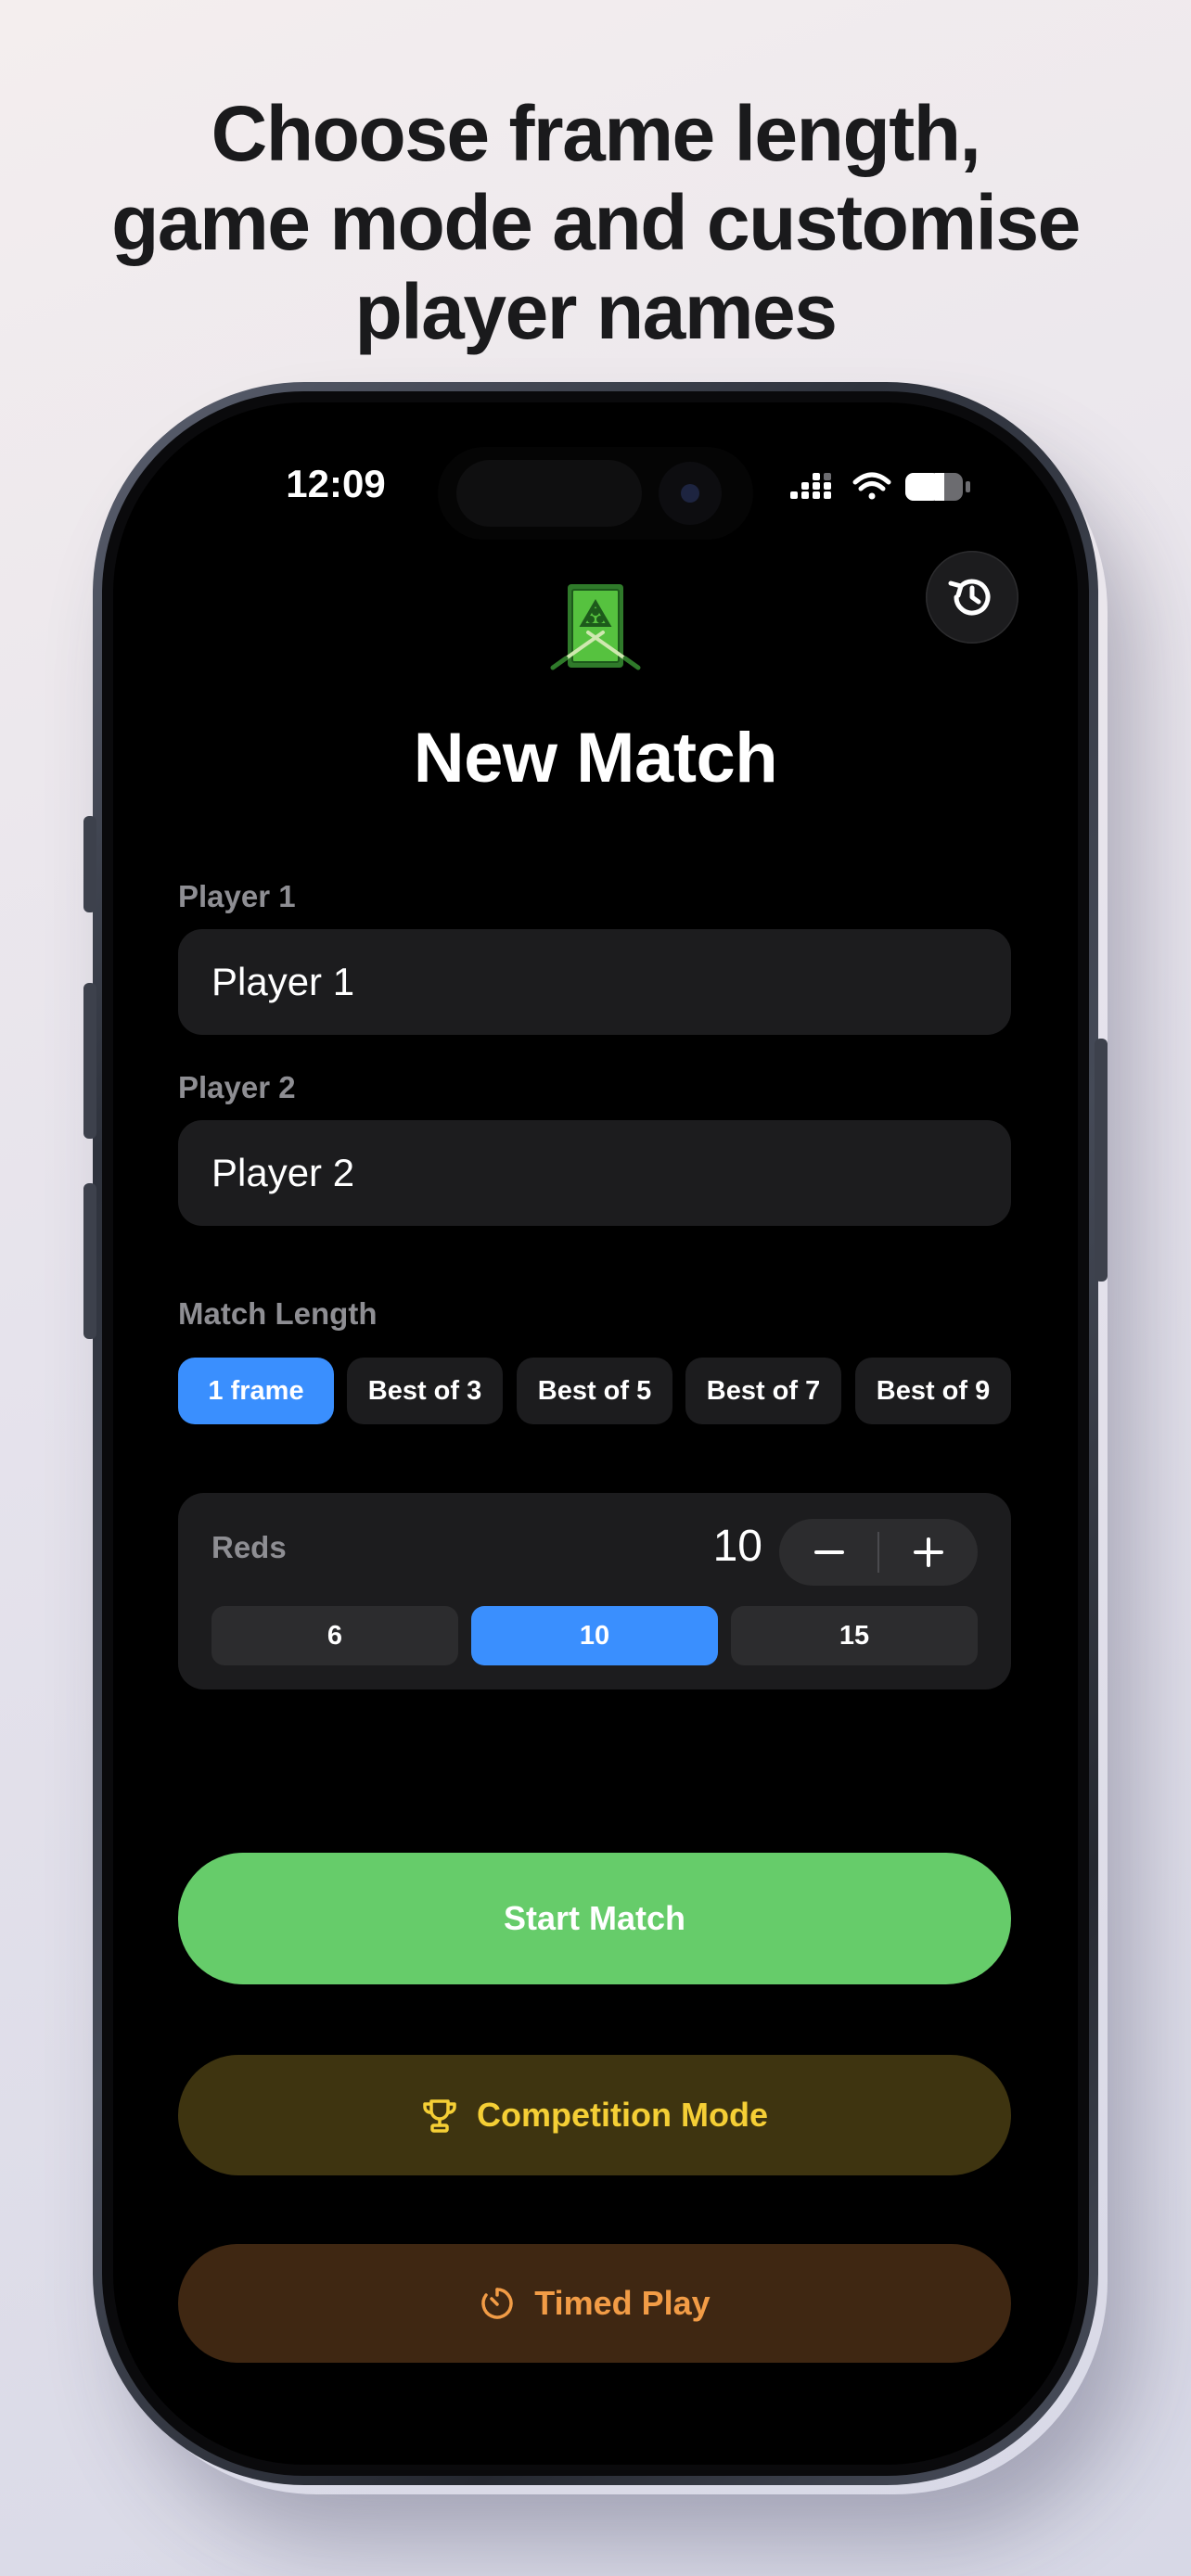  I want to click on history-icon, so click(970, 598).